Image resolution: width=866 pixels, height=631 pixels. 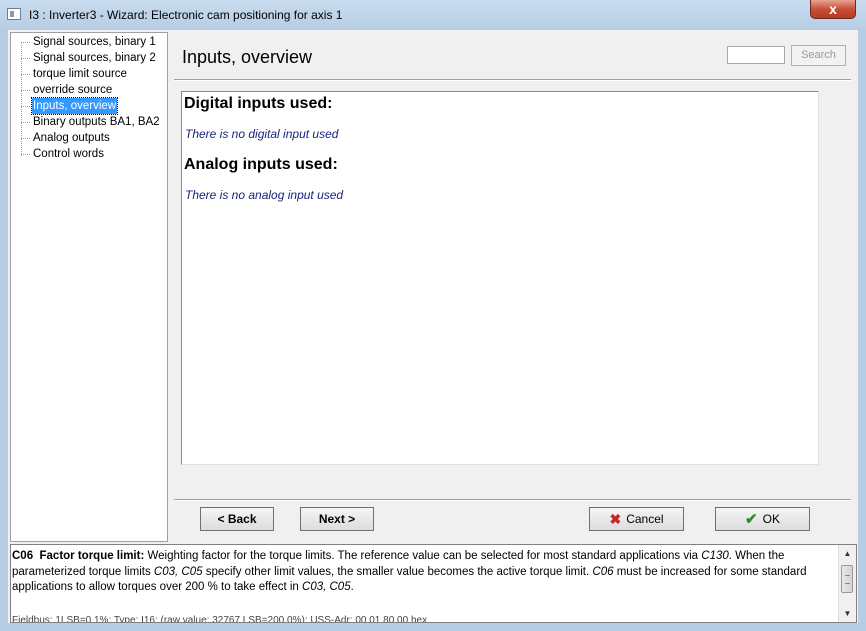 What do you see at coordinates (261, 164) in the screenshot?
I see `analog-inputs-heading: Analog inputs used:` at bounding box center [261, 164].